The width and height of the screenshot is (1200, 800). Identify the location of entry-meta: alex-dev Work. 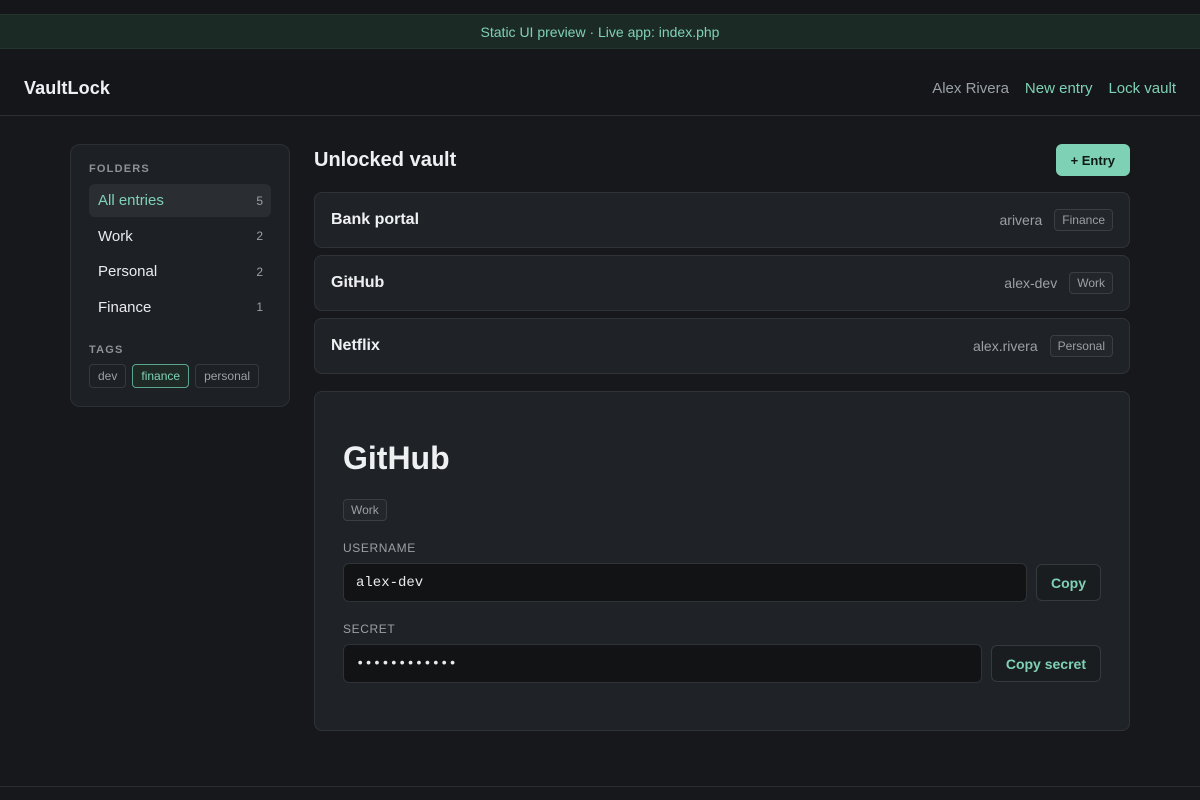
(1058, 283).